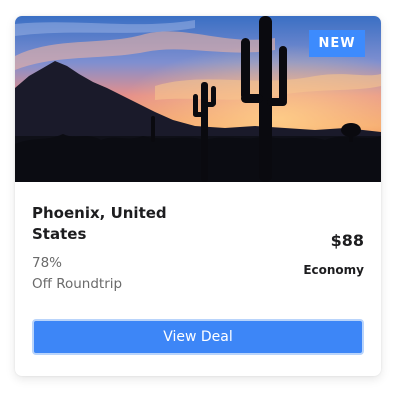  What do you see at coordinates (99, 223) in the screenshot?
I see `destination-title: Phoenix, United States` at bounding box center [99, 223].